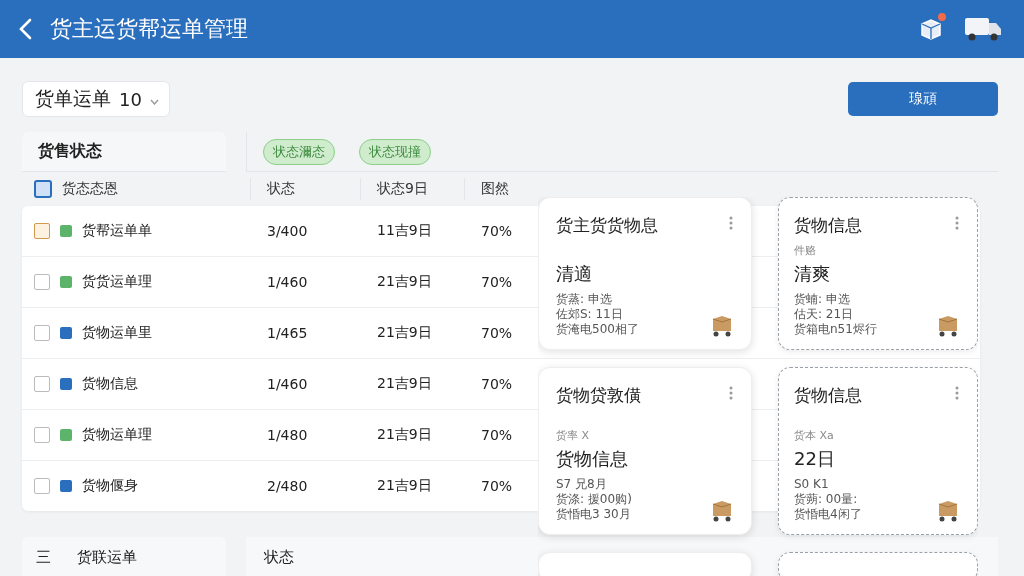 The height and width of the screenshot is (576, 1024). Describe the element at coordinates (826, 499) in the screenshot. I see `card-detail: 货蒴: 00量:` at that location.